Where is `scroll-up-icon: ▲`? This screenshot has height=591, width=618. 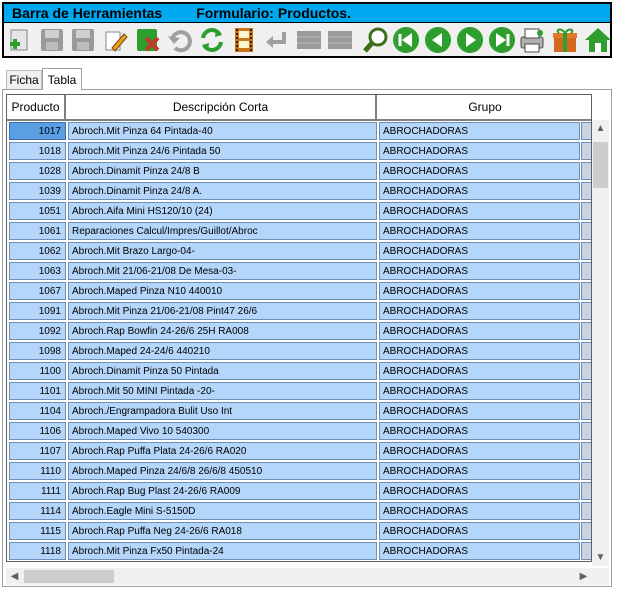
scroll-up-icon: ▲ is located at coordinates (600, 128).